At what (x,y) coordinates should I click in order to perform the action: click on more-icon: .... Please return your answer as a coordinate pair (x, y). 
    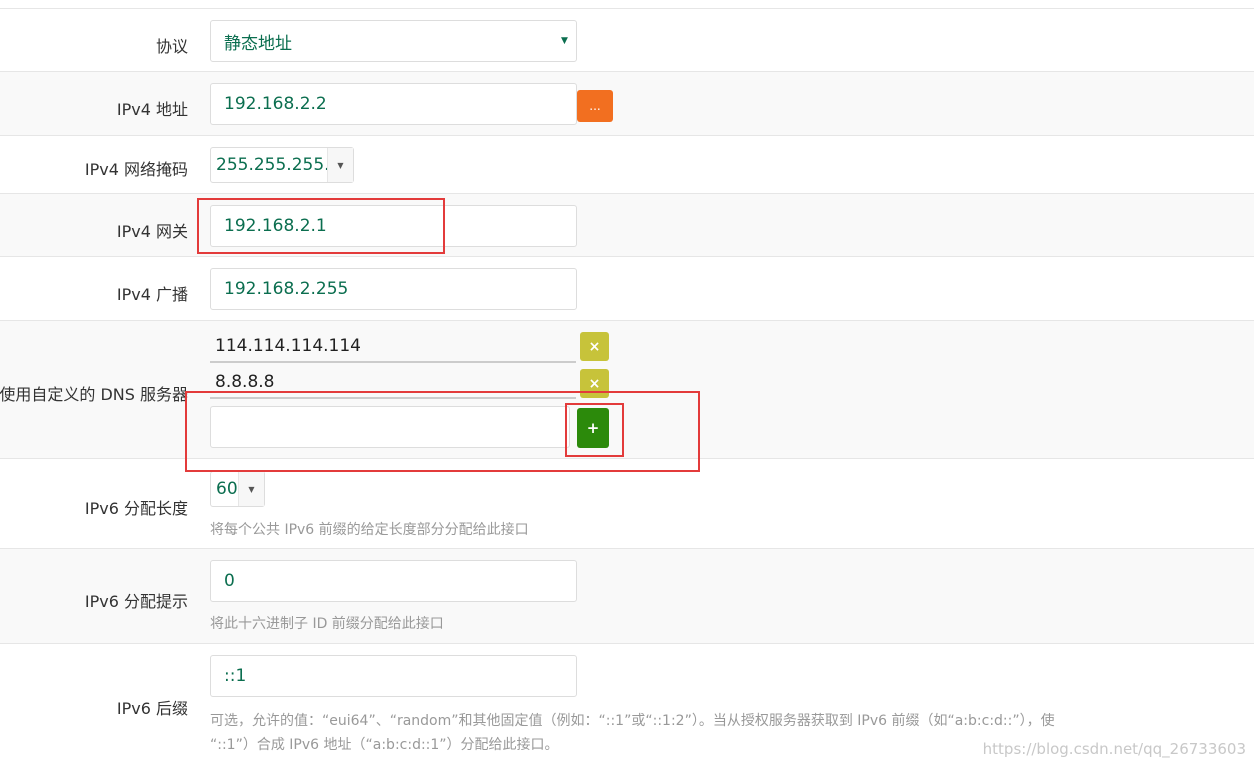
    Looking at the image, I should click on (595, 106).